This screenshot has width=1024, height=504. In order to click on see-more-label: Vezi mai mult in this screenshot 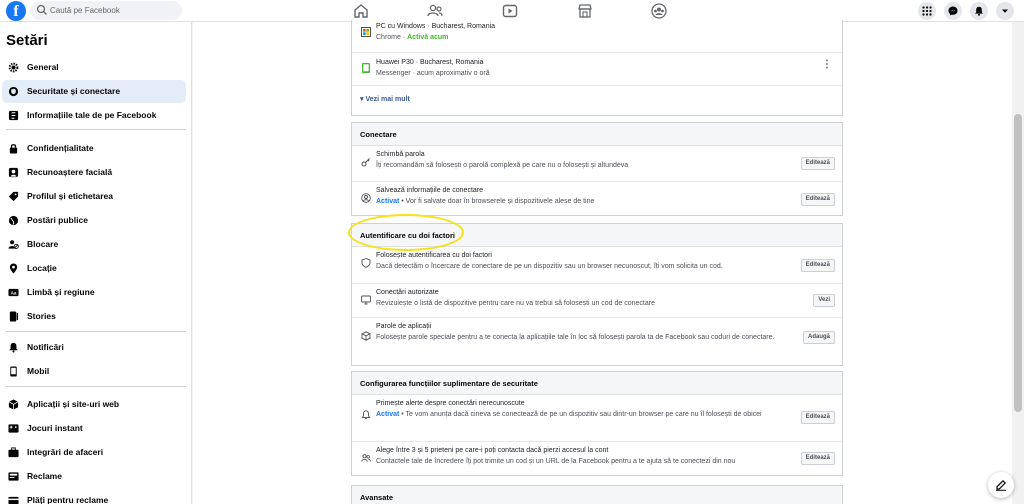, I will do `click(387, 99)`.